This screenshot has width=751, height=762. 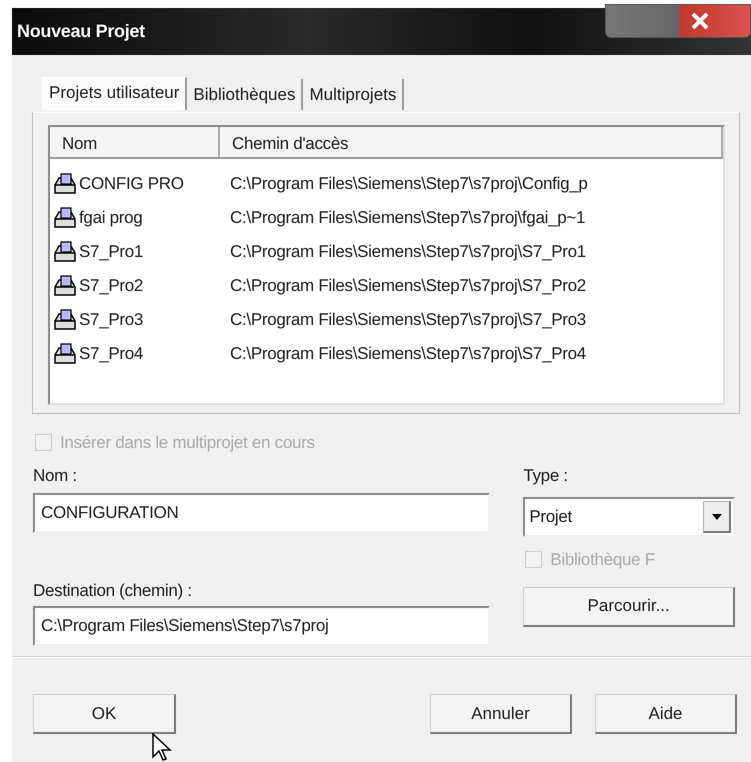 What do you see at coordinates (261, 513) in the screenshot?
I see `name-field: CONFIGURATION` at bounding box center [261, 513].